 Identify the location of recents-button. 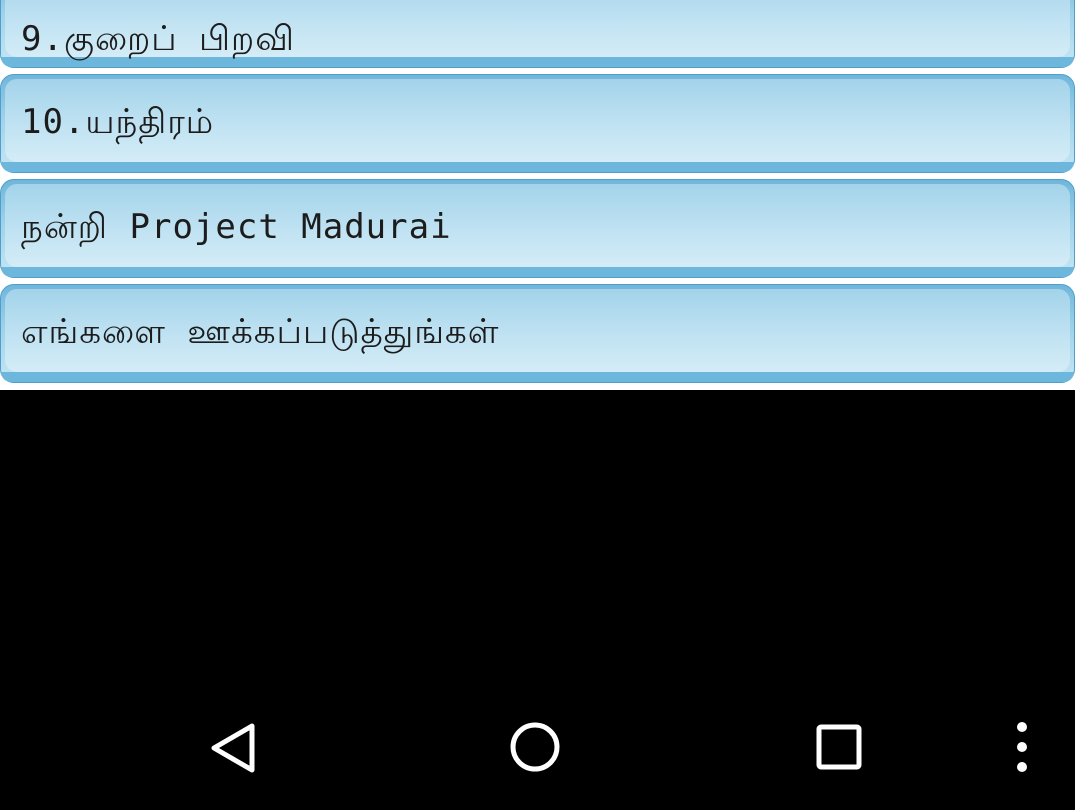
(839, 748).